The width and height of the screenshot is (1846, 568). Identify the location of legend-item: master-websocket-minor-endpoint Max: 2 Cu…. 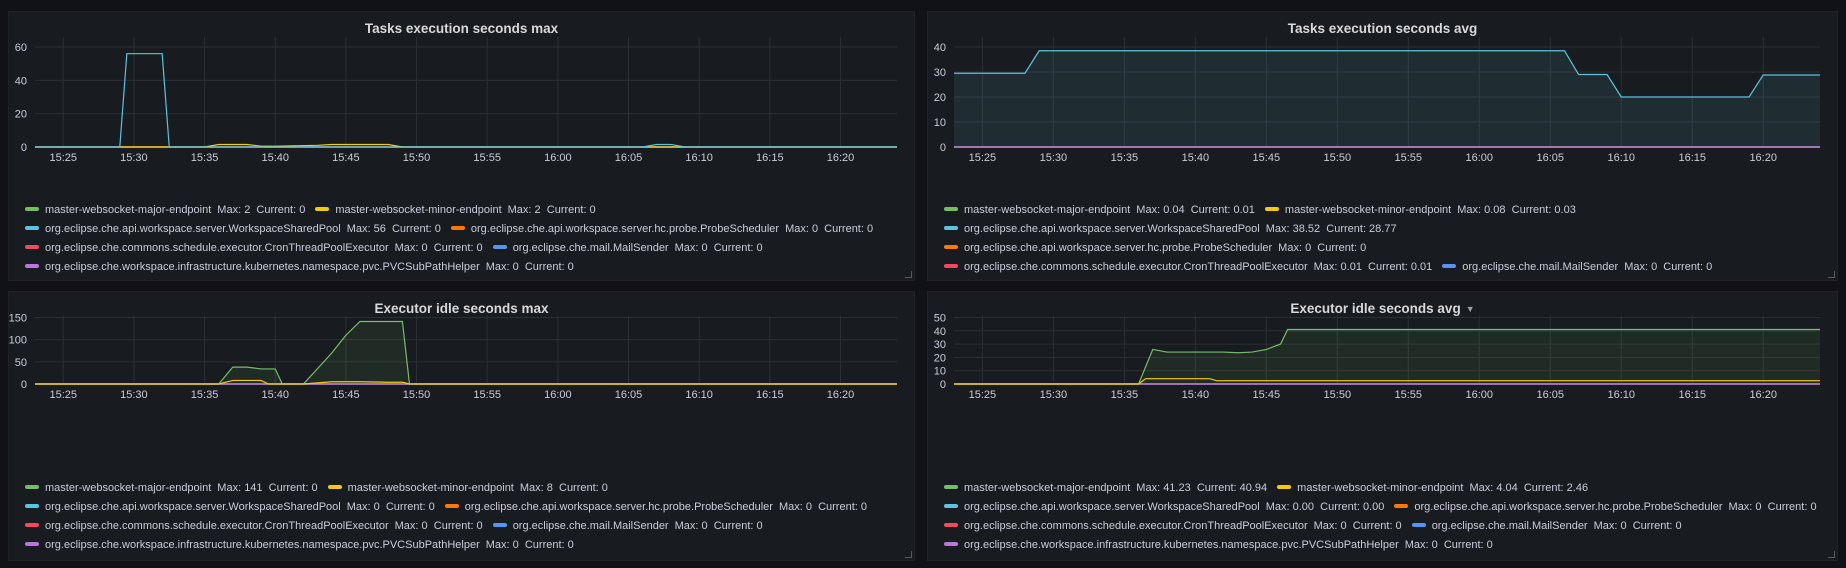
(455, 210).